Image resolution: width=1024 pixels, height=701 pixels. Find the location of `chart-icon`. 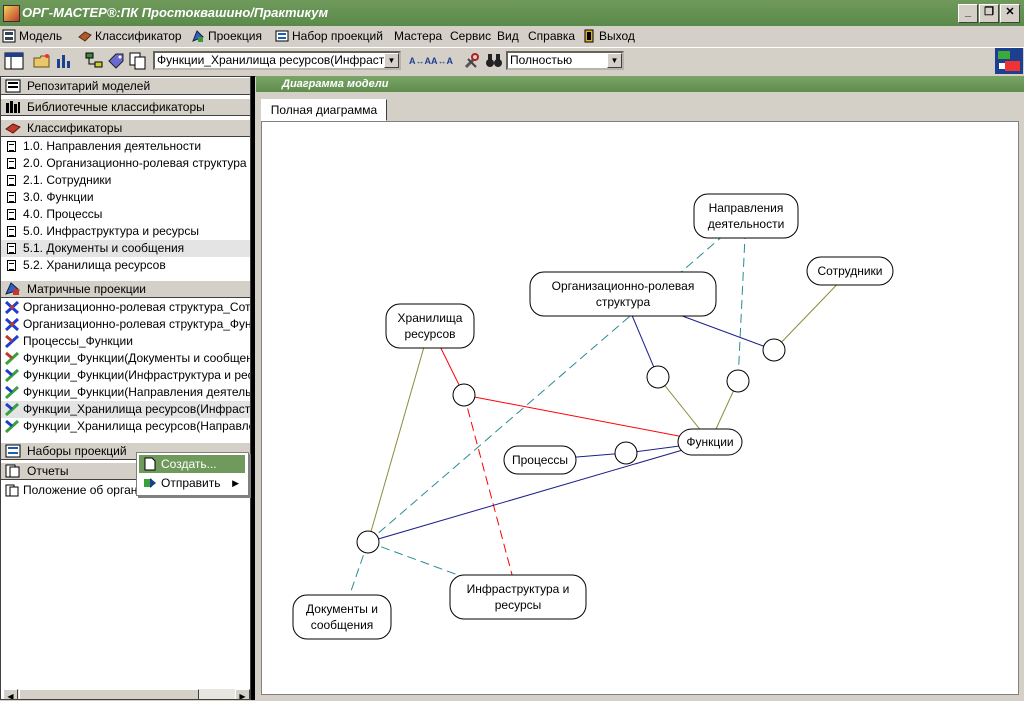

chart-icon is located at coordinates (64, 61).